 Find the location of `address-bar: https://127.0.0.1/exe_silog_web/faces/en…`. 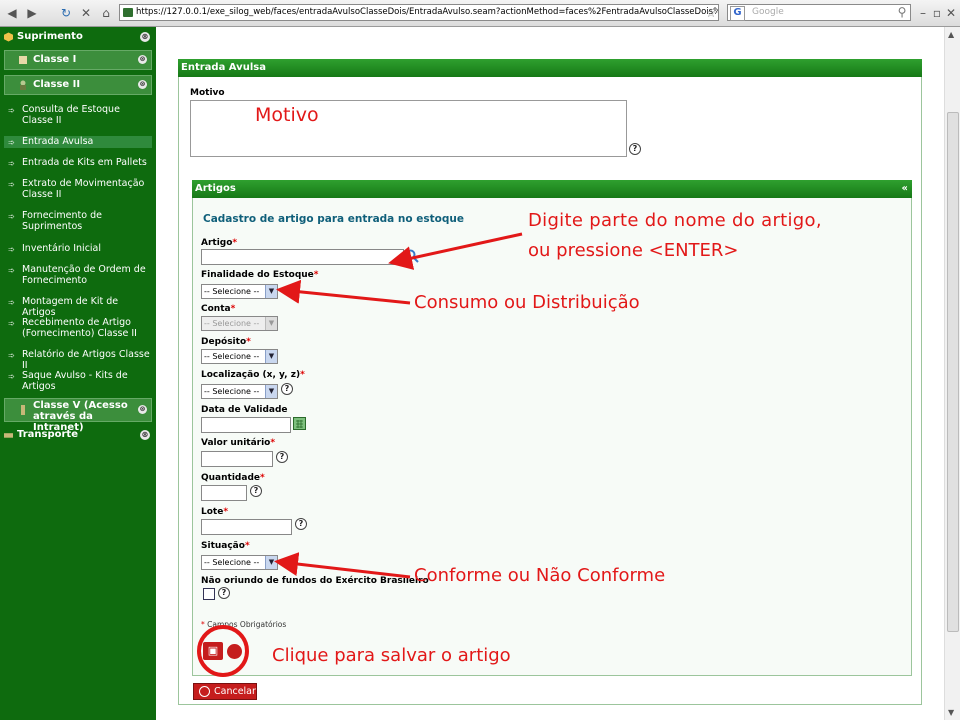

address-bar: https://127.0.0.1/exe_silog_web/faces/en… is located at coordinates (419, 12).